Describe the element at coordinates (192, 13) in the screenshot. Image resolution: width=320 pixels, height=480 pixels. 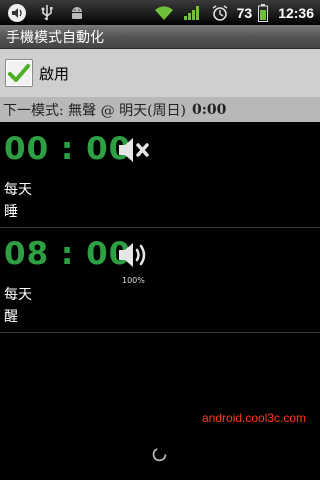
I see `signal-icon` at that location.